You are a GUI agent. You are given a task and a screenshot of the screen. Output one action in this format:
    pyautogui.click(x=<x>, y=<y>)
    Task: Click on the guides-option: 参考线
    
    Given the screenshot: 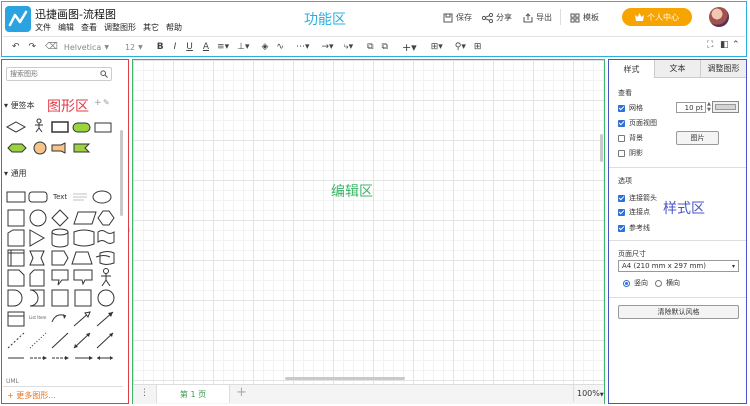 What is the action you would take?
    pyautogui.click(x=634, y=228)
    